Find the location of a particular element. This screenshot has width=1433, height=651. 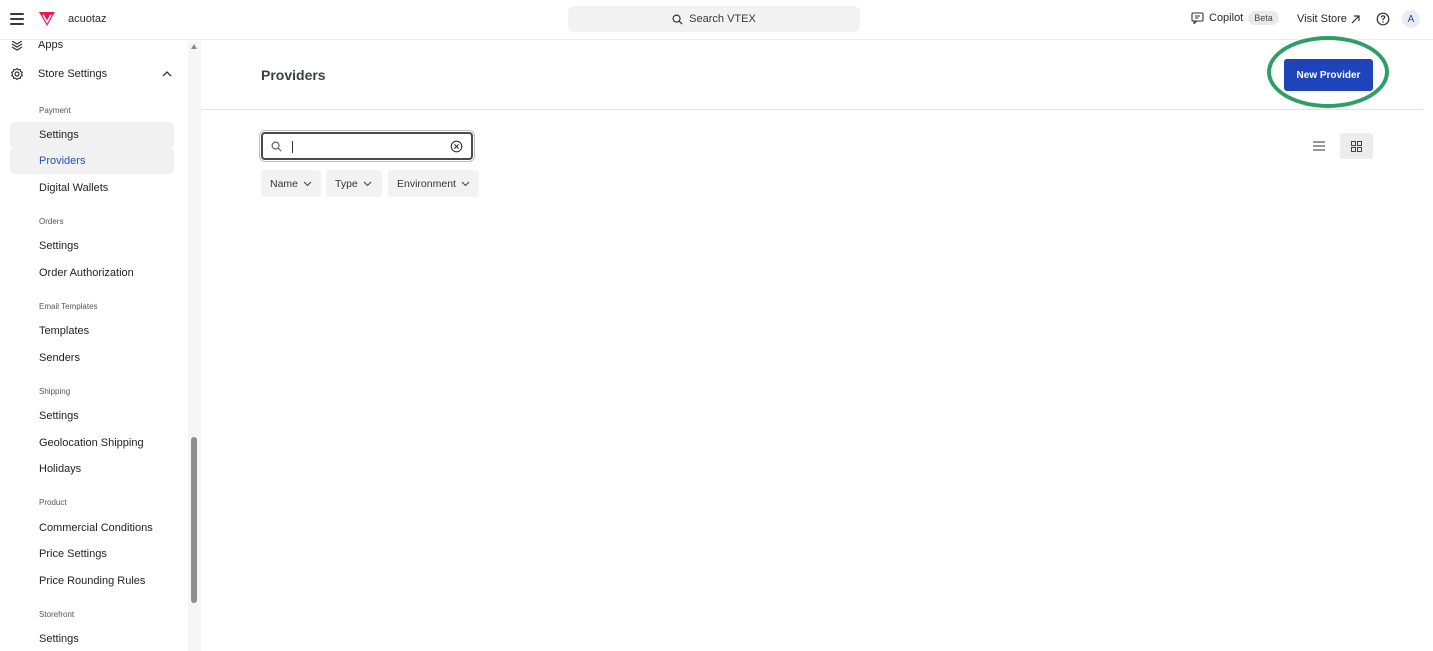

provider-search-input is located at coordinates (367, 146).